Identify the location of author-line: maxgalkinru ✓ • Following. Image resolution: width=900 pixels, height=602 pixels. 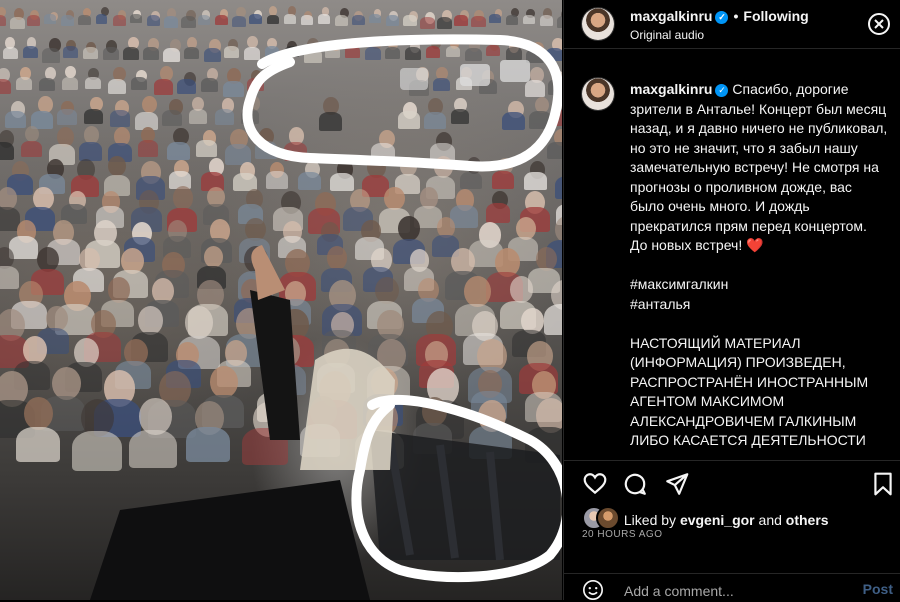
(719, 16).